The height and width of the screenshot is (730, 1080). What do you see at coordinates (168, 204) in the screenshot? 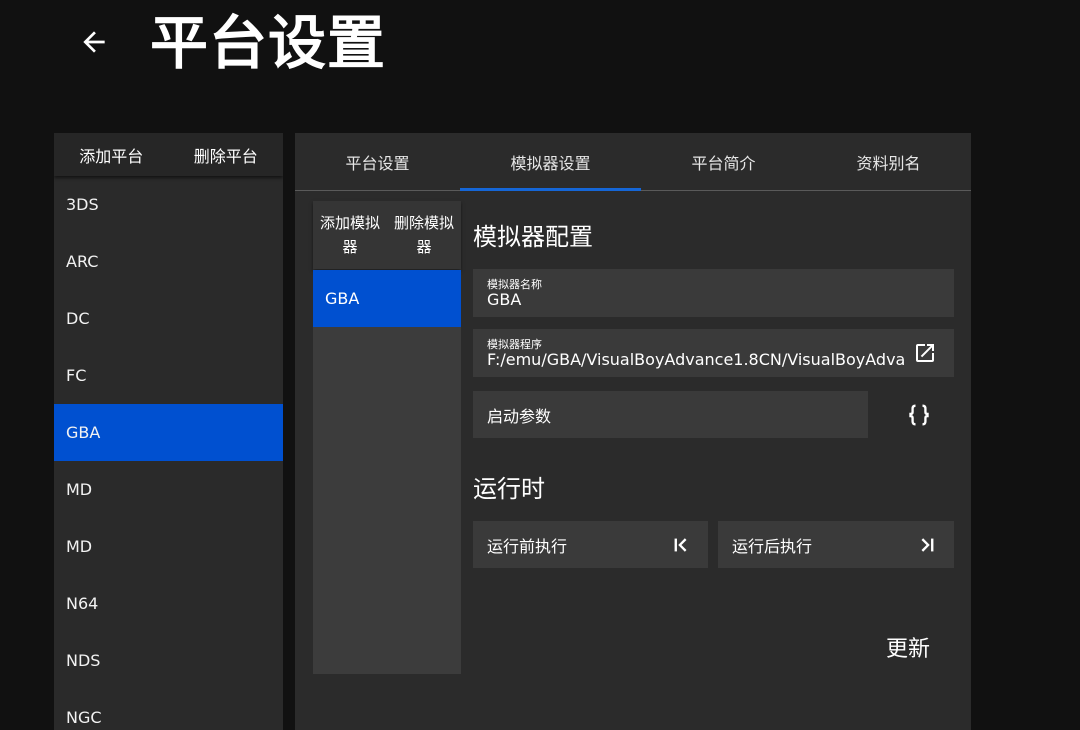
I see `platform-item-3ds: 3DS` at bounding box center [168, 204].